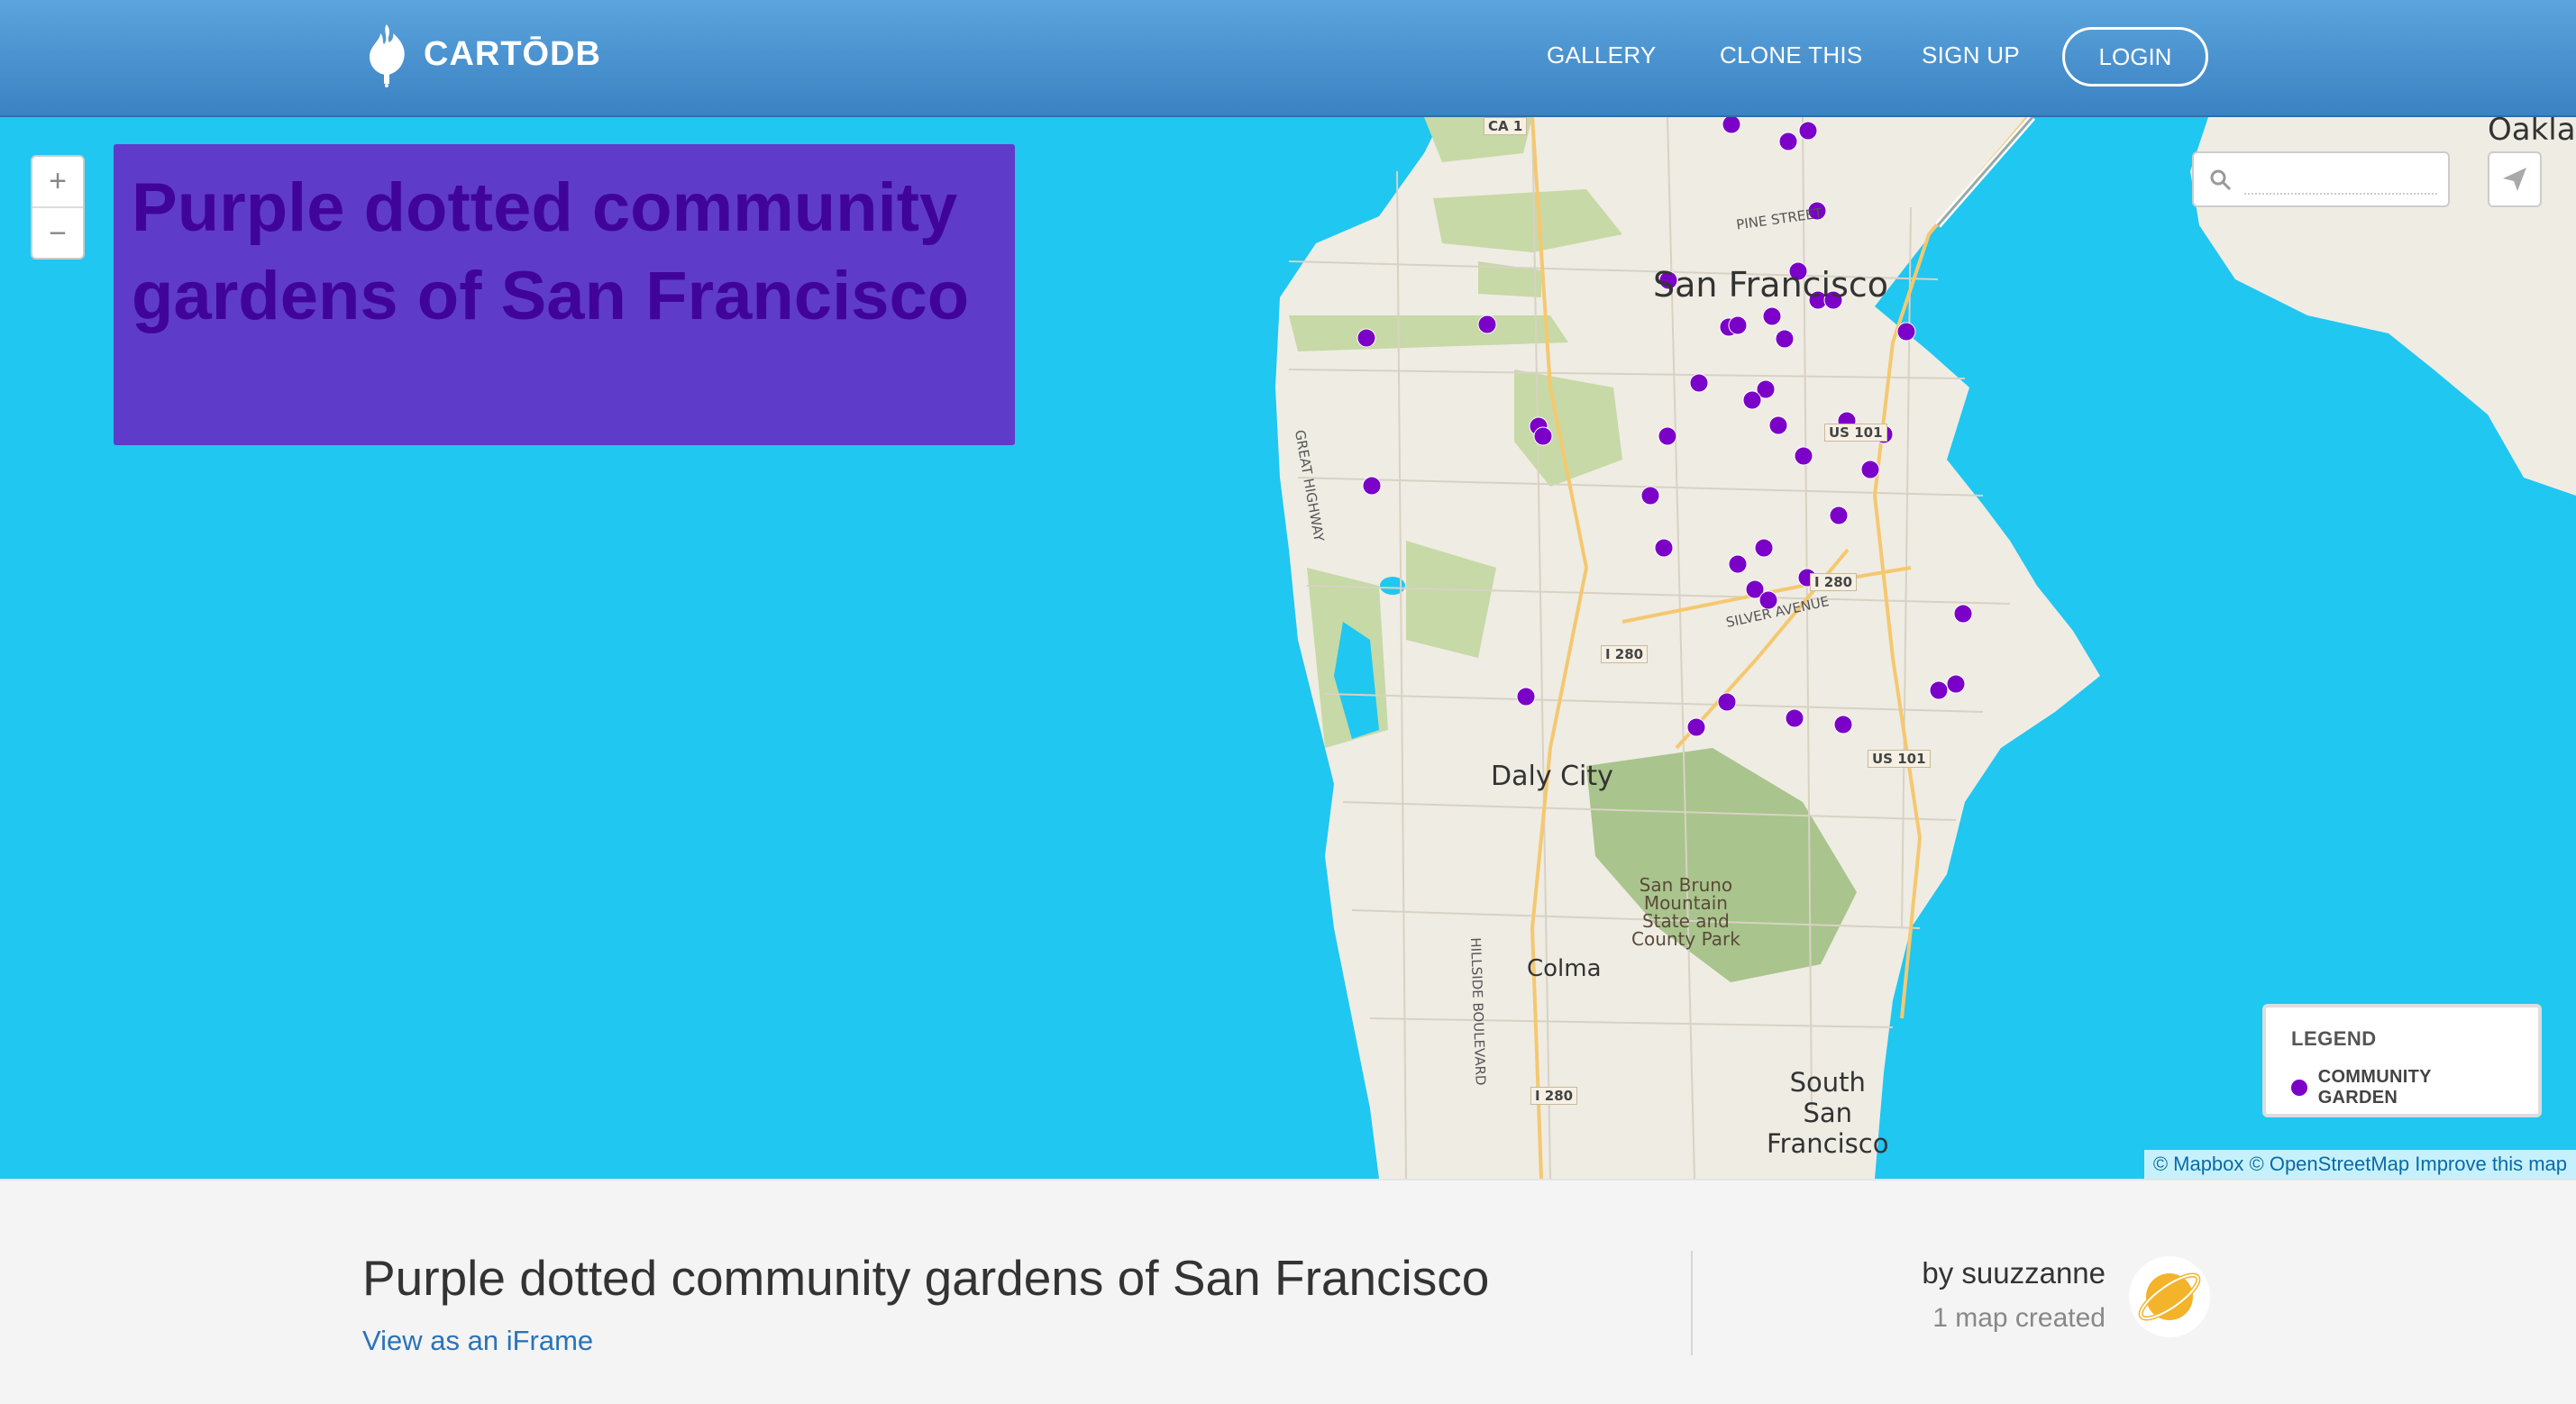 This screenshot has width=2576, height=1404. I want to click on cartodb-logo: CARTŌDB, so click(481, 54).